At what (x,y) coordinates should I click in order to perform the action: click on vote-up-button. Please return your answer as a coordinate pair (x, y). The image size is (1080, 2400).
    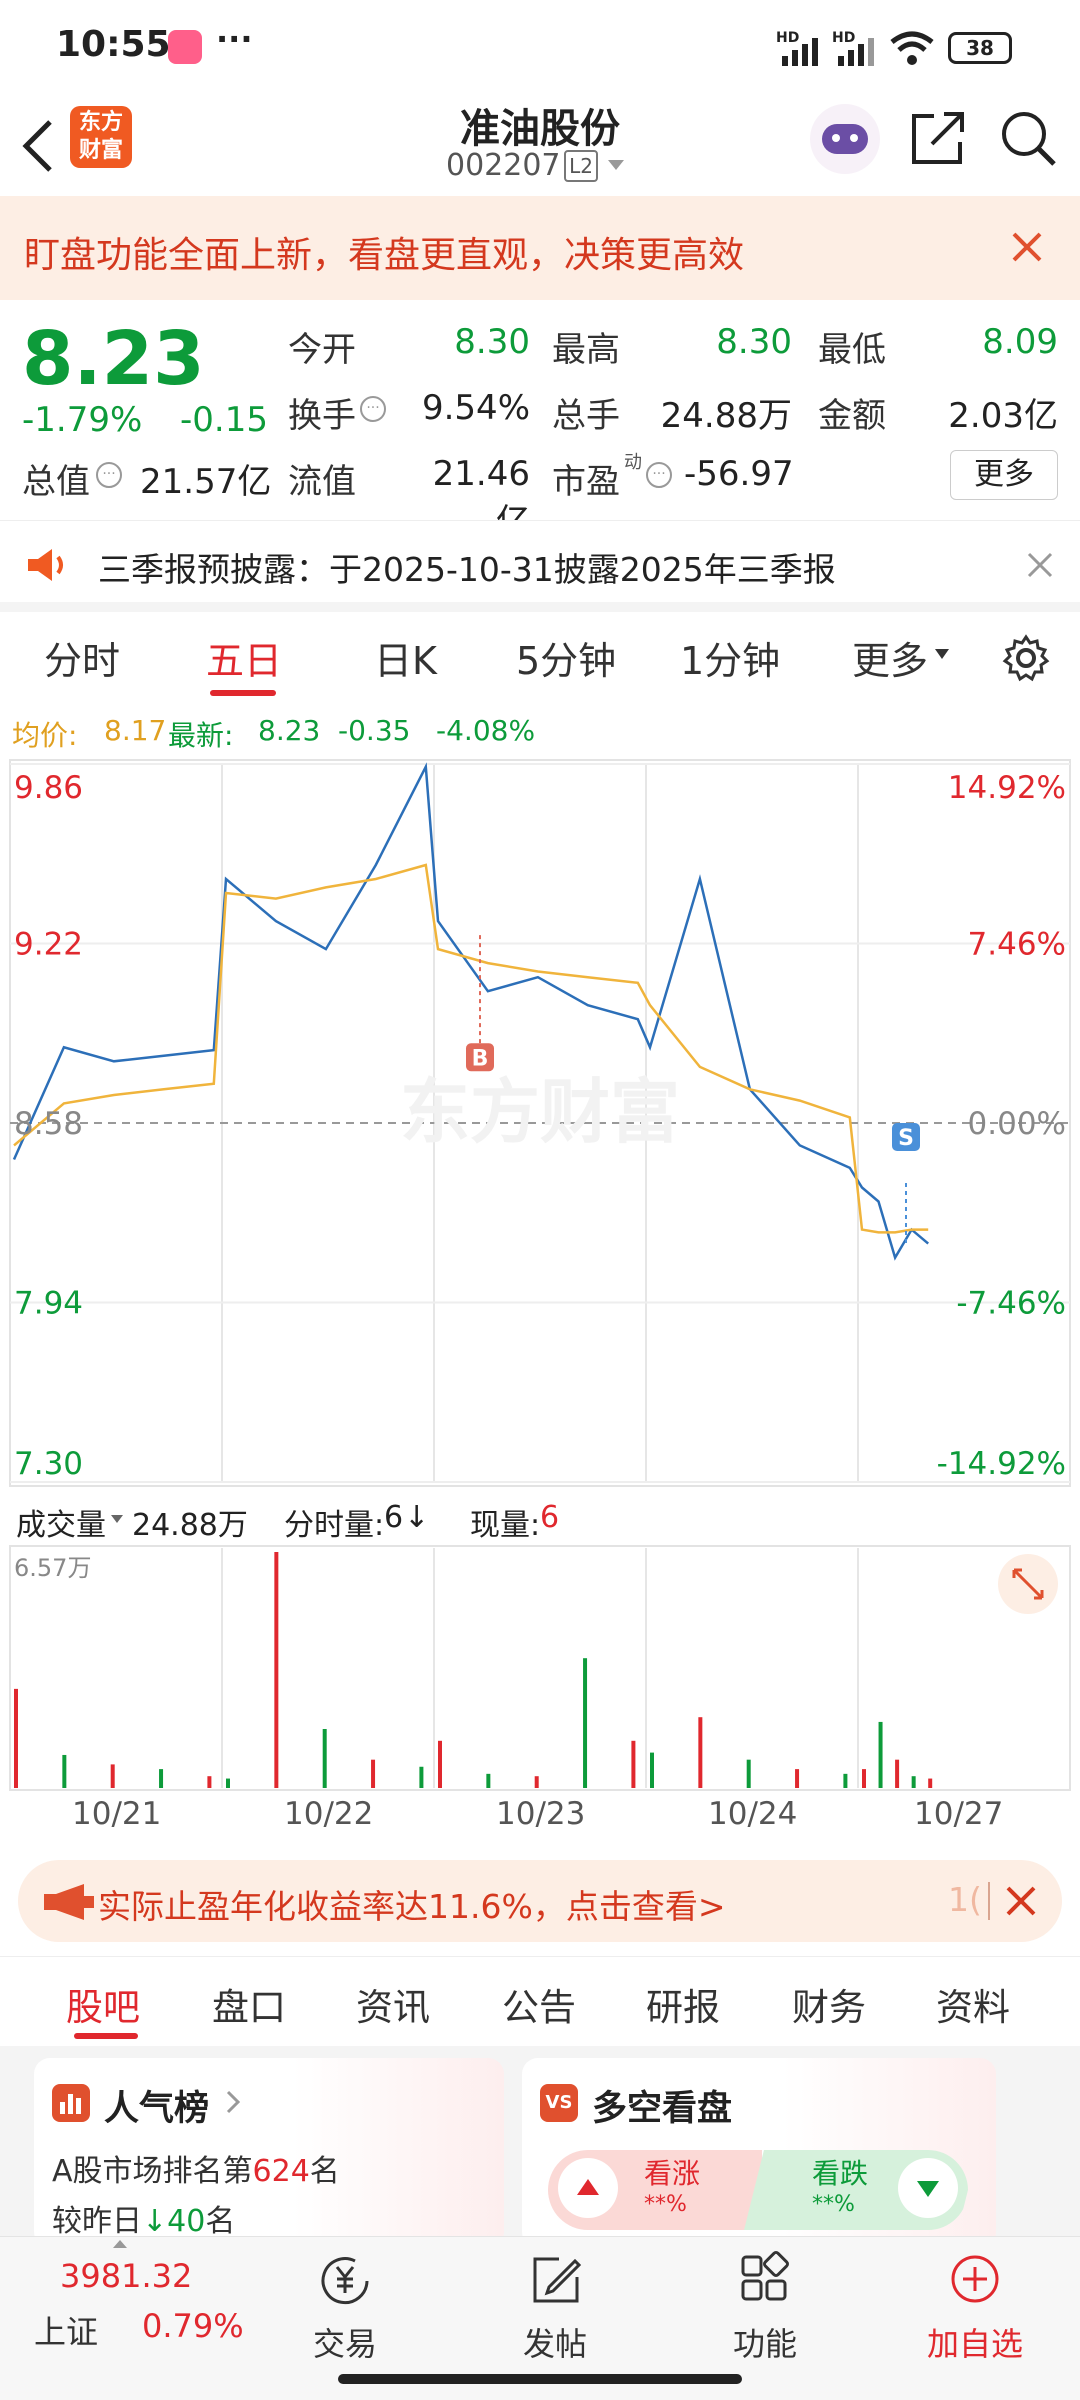
    Looking at the image, I should click on (588, 2188).